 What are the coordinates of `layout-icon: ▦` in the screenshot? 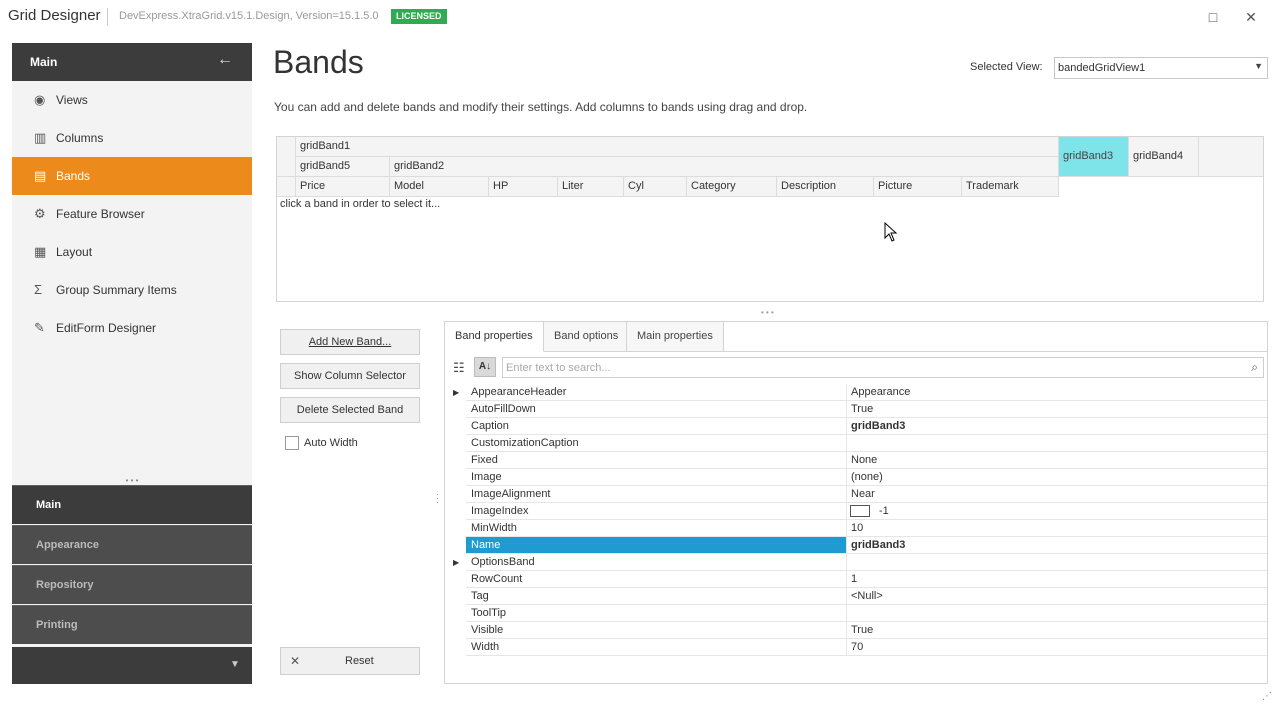 It's located at (40, 251).